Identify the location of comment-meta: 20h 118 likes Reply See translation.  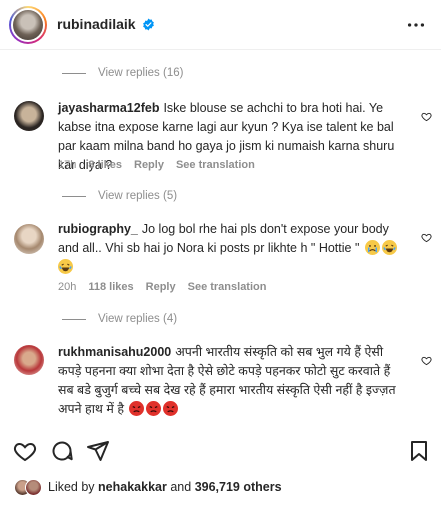
(162, 287).